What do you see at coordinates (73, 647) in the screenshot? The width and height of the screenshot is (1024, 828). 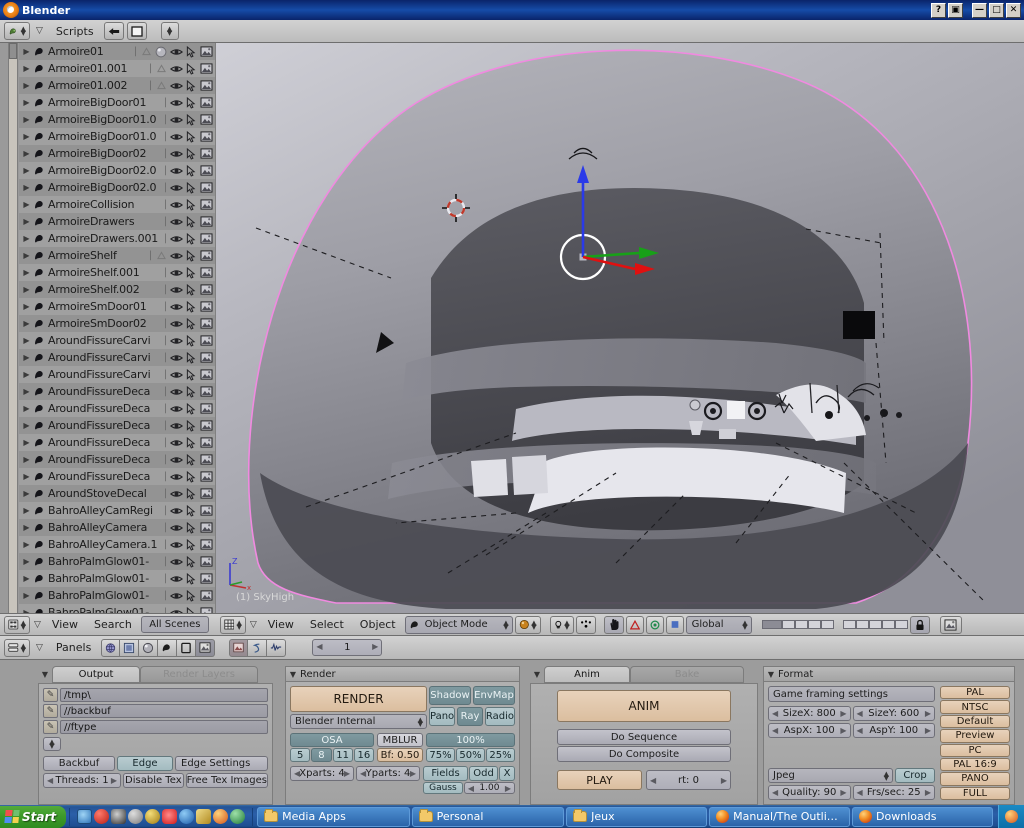 I see `panels-menu: Panels` at bounding box center [73, 647].